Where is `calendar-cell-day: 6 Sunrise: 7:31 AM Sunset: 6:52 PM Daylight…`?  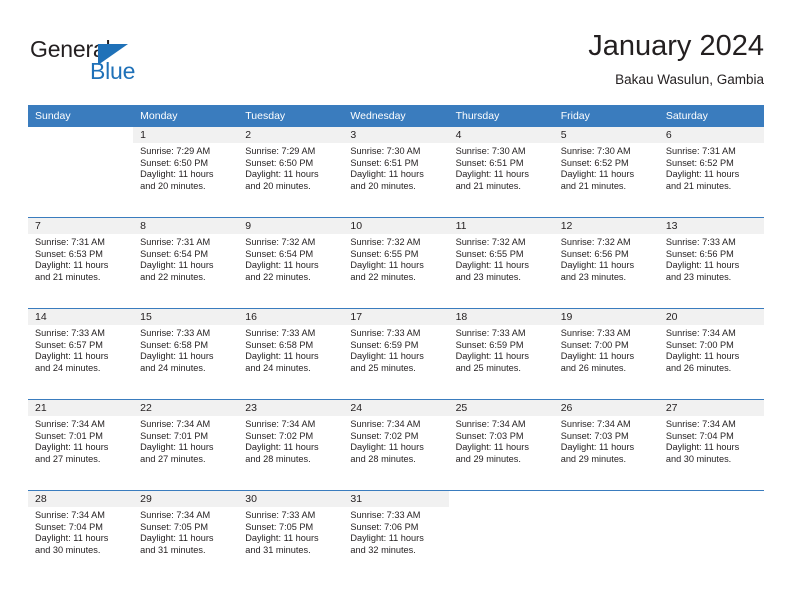 calendar-cell-day: 6 Sunrise: 7:31 AM Sunset: 6:52 PM Daylight… is located at coordinates (711, 172).